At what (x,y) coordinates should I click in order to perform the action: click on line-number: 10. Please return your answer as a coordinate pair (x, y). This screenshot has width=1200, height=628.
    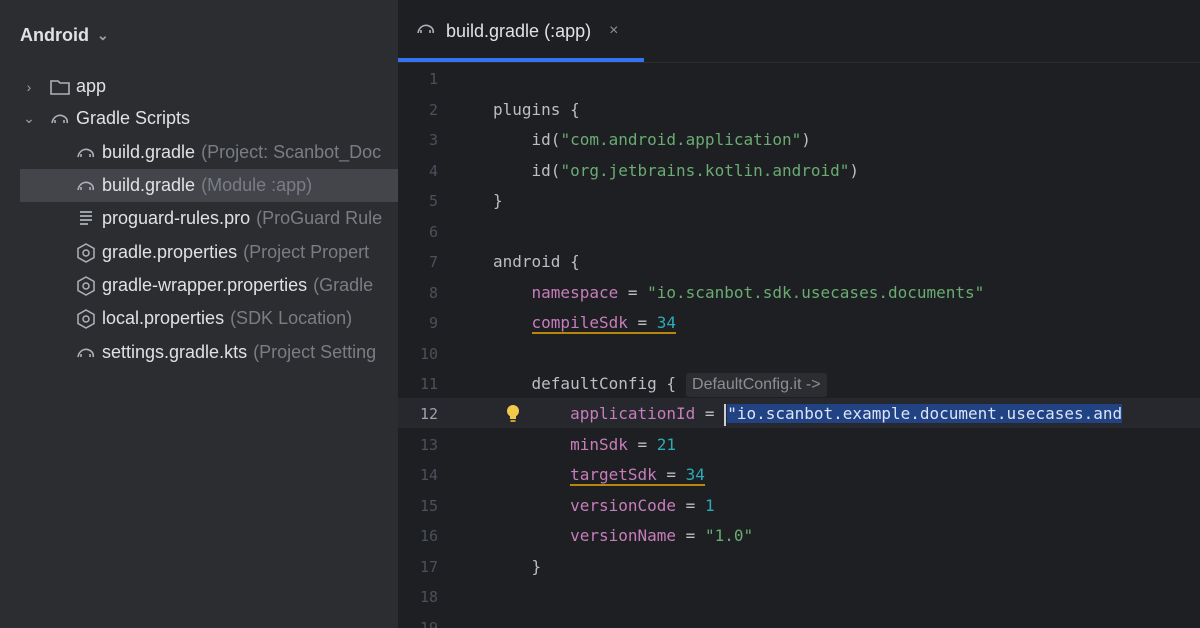
    Looking at the image, I should click on (428, 354).